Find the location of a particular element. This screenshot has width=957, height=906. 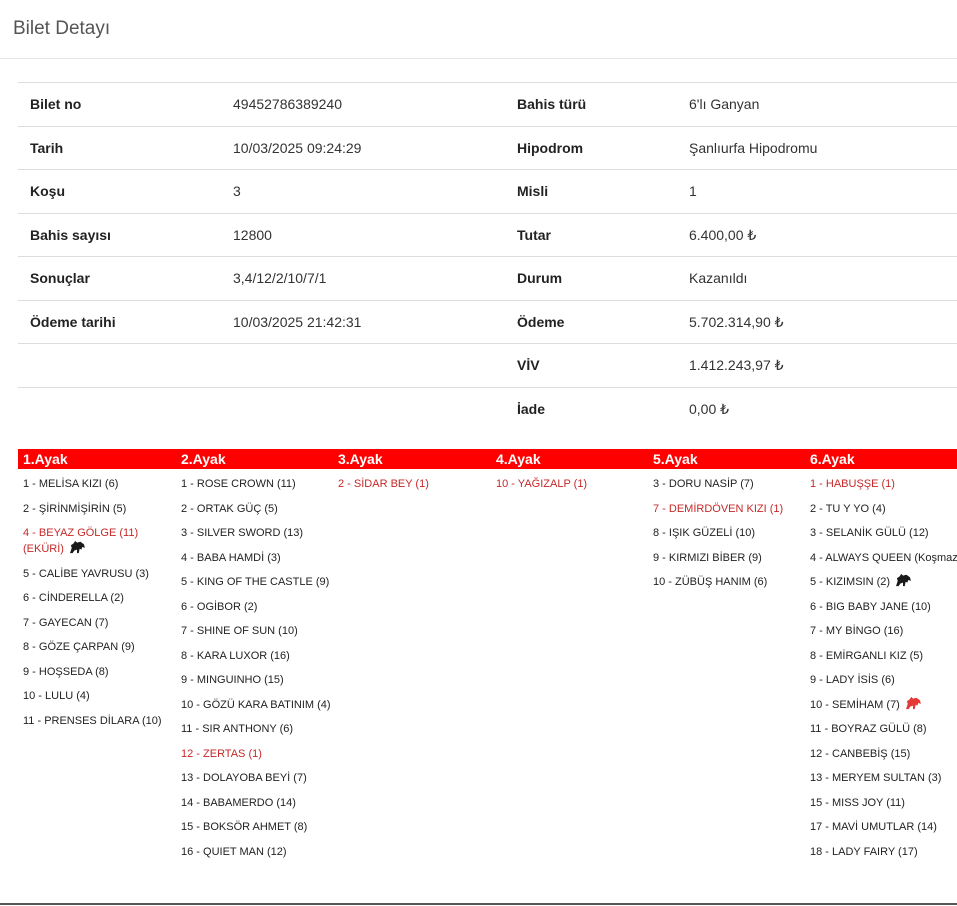

horse-item: 12 - CANBEBİŞ (15) is located at coordinates (881, 754).